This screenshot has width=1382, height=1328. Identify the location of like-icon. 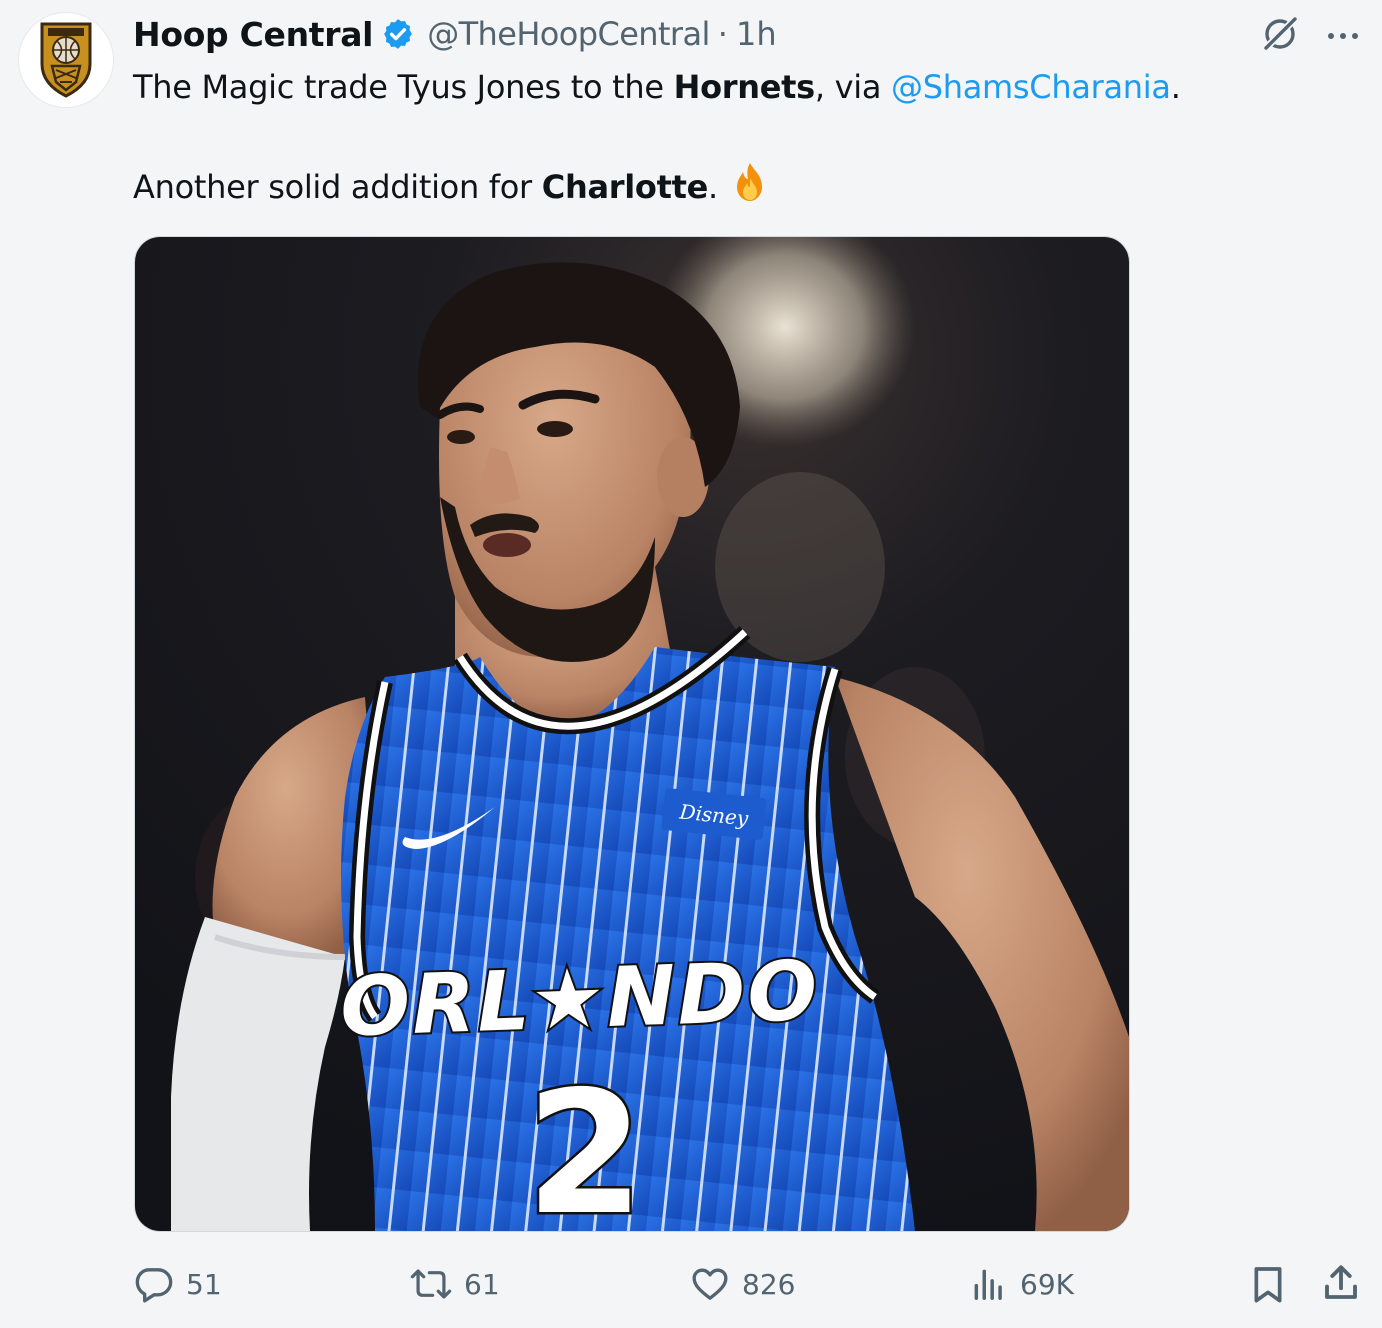
(710, 1284).